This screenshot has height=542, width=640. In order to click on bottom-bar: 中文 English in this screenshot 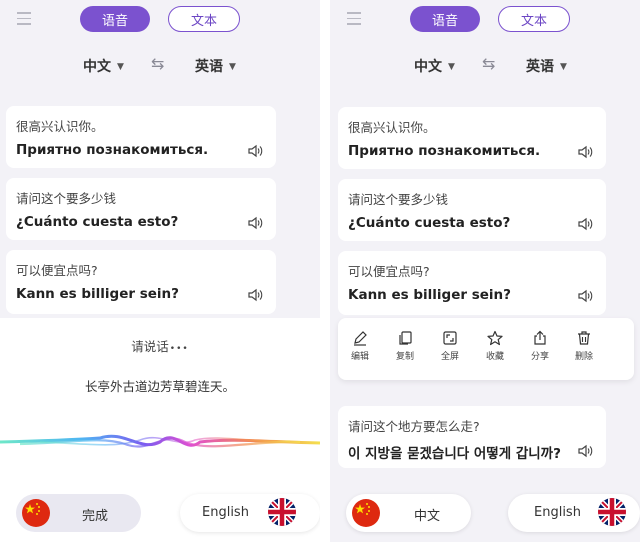, I will do `click(485, 512)`.